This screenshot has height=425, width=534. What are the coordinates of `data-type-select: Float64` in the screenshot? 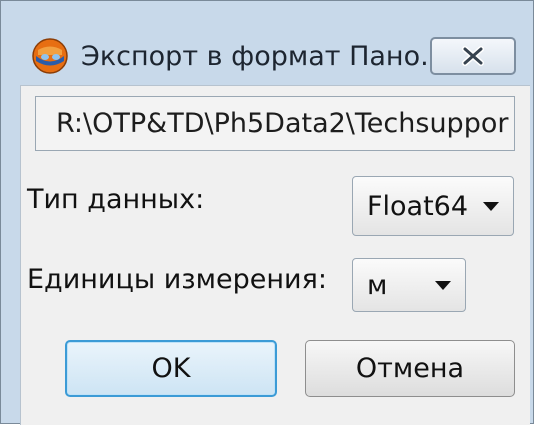 It's located at (433, 206).